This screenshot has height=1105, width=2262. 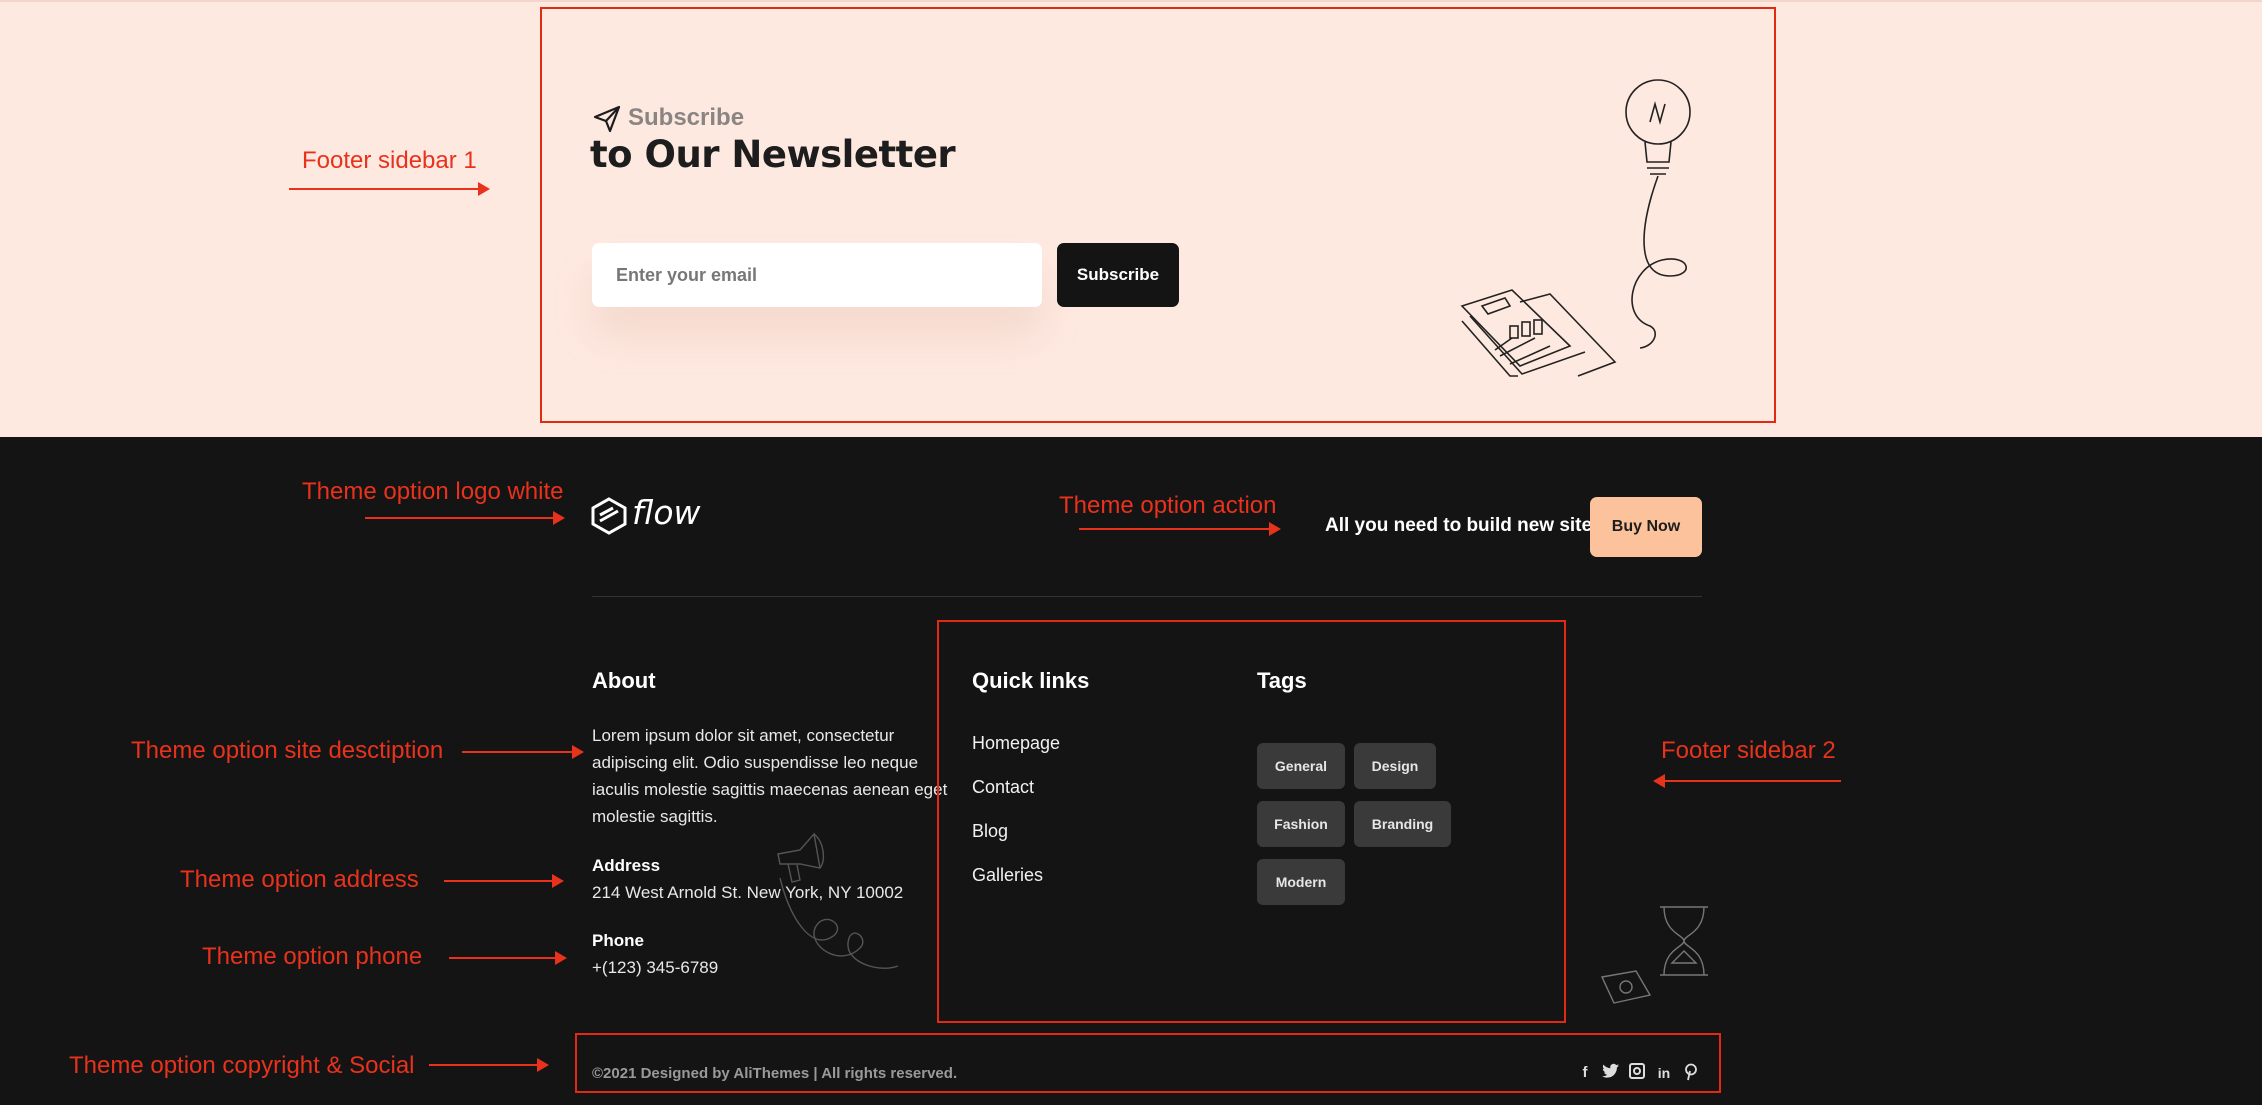 What do you see at coordinates (1691, 1073) in the screenshot?
I see `pinterest-icon` at bounding box center [1691, 1073].